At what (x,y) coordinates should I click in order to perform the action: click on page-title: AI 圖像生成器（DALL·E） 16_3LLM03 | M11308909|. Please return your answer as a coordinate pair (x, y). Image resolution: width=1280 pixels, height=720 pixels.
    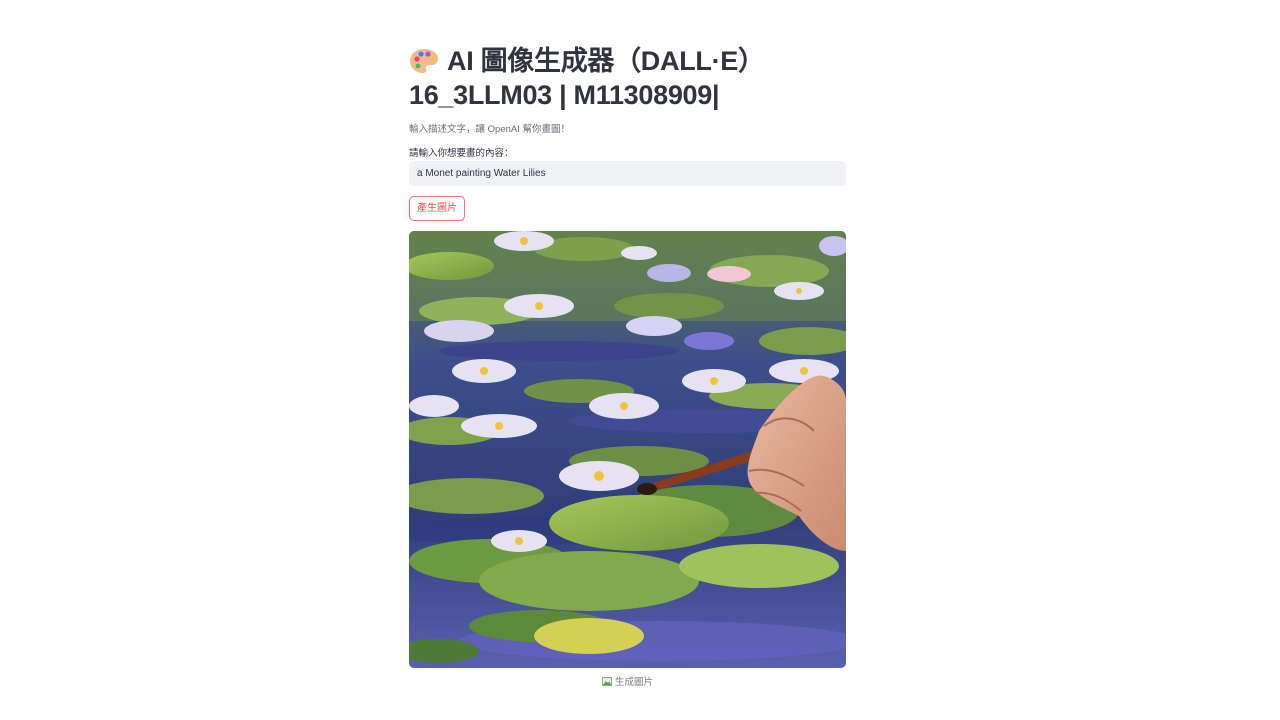
    Looking at the image, I should click on (627, 78).